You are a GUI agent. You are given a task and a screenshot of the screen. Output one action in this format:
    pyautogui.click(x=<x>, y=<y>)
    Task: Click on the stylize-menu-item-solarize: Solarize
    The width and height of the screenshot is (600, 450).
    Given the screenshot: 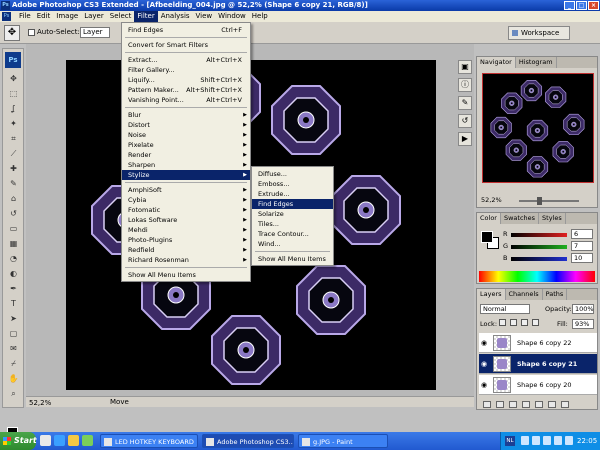 What is the action you would take?
    pyautogui.click(x=292, y=214)
    